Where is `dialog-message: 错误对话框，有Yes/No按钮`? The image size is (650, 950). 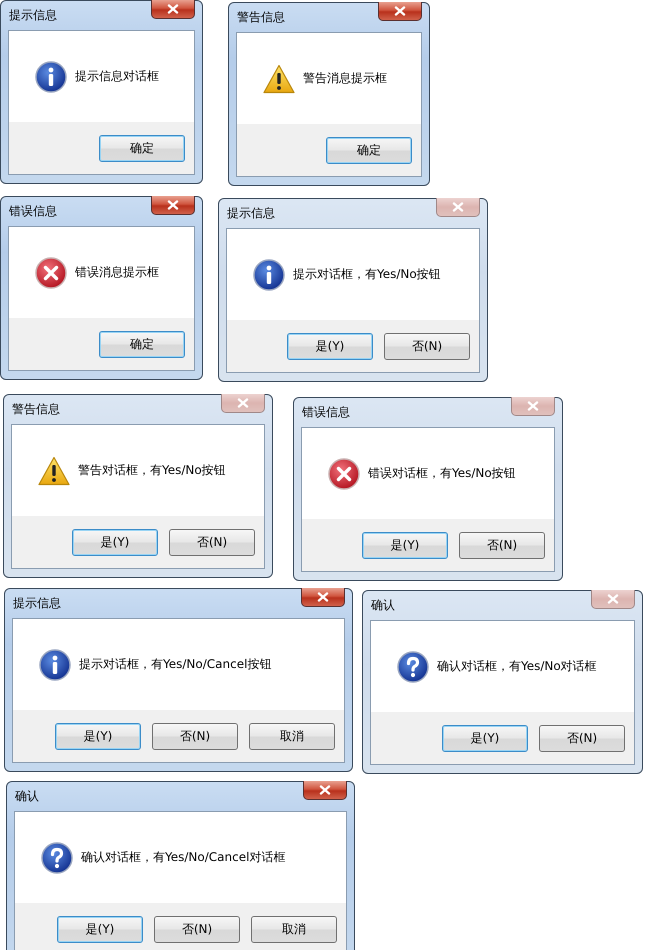
dialog-message: 错误对话框，有Yes/No按钮 is located at coordinates (442, 473).